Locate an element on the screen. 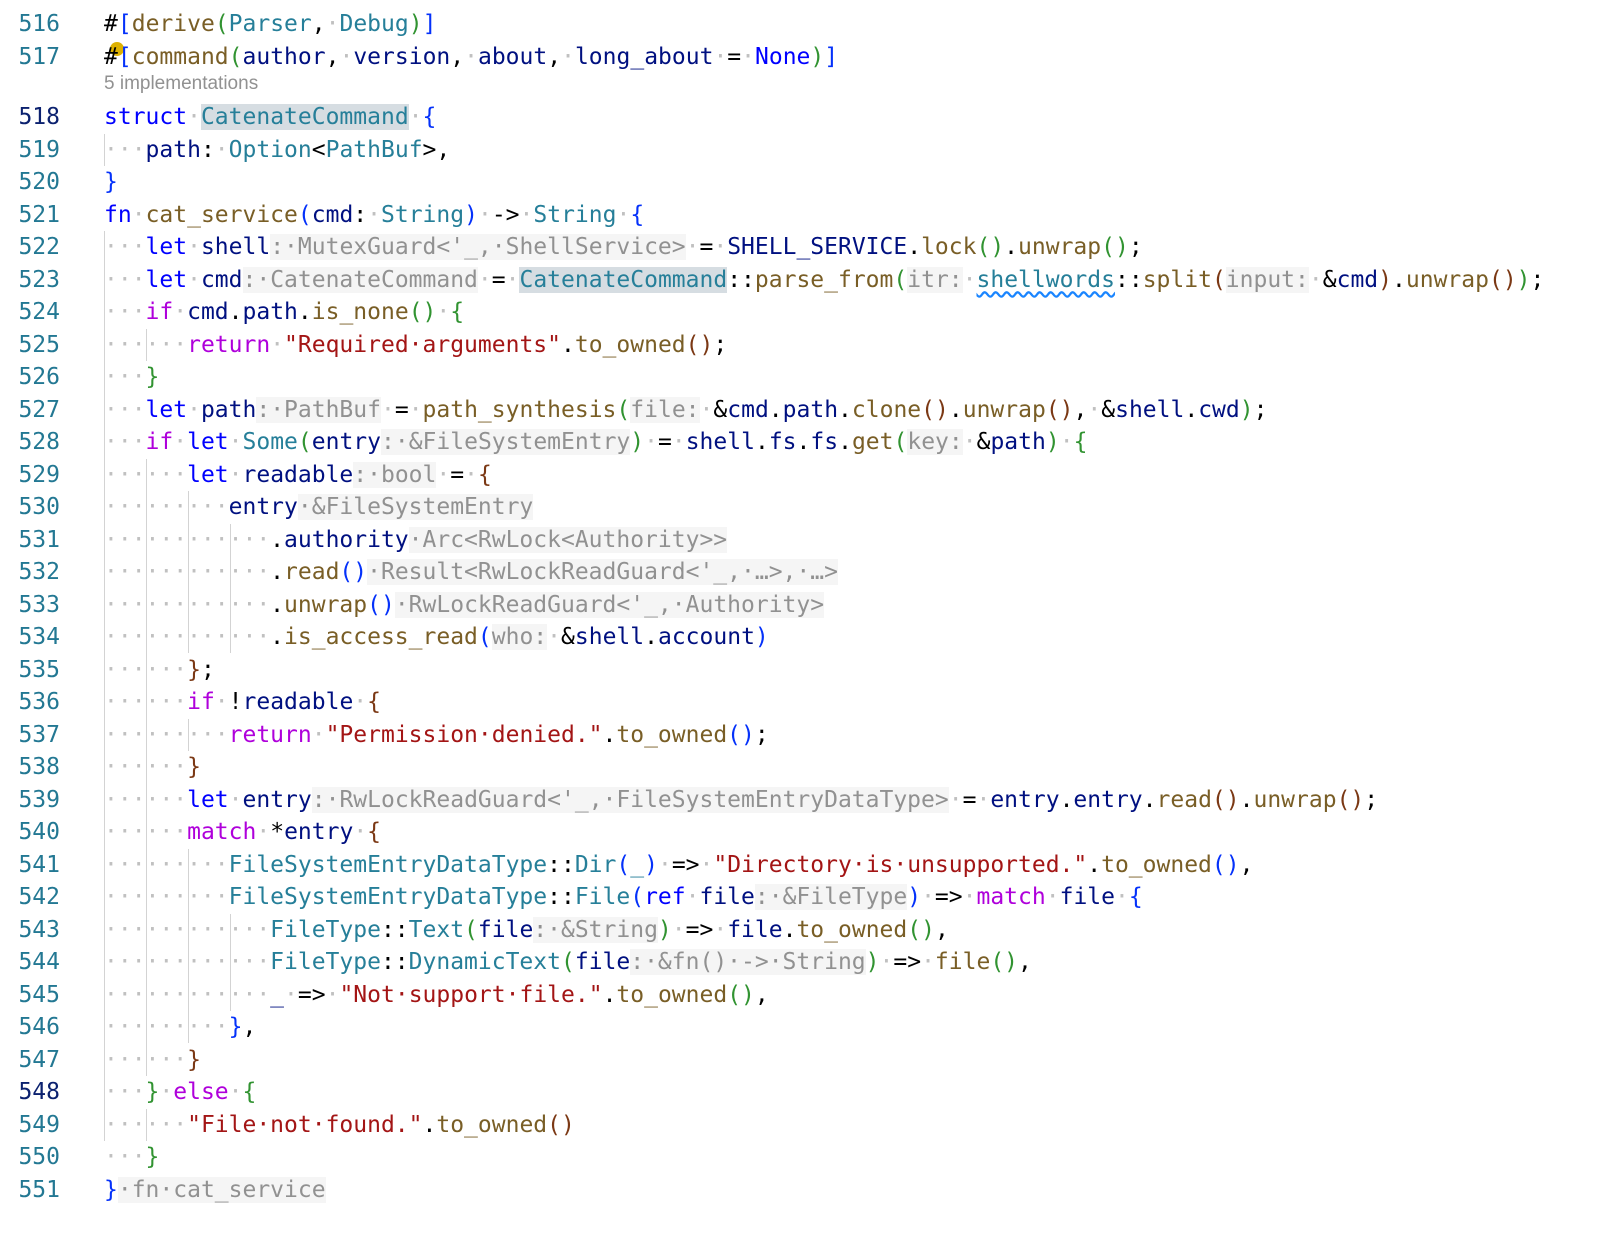  code-token: ( is located at coordinates (471, 929).